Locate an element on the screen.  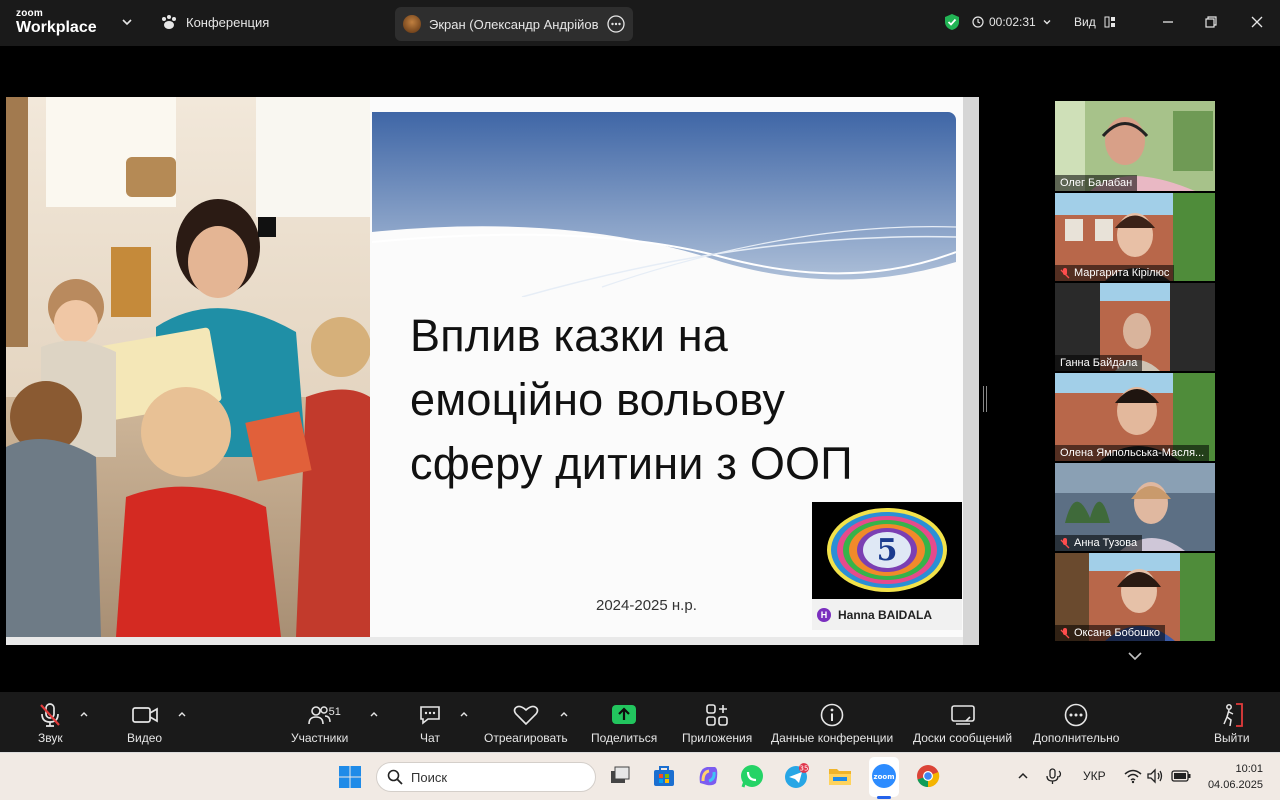
tray-chevron-up-icon is located at coordinates (1023, 776).